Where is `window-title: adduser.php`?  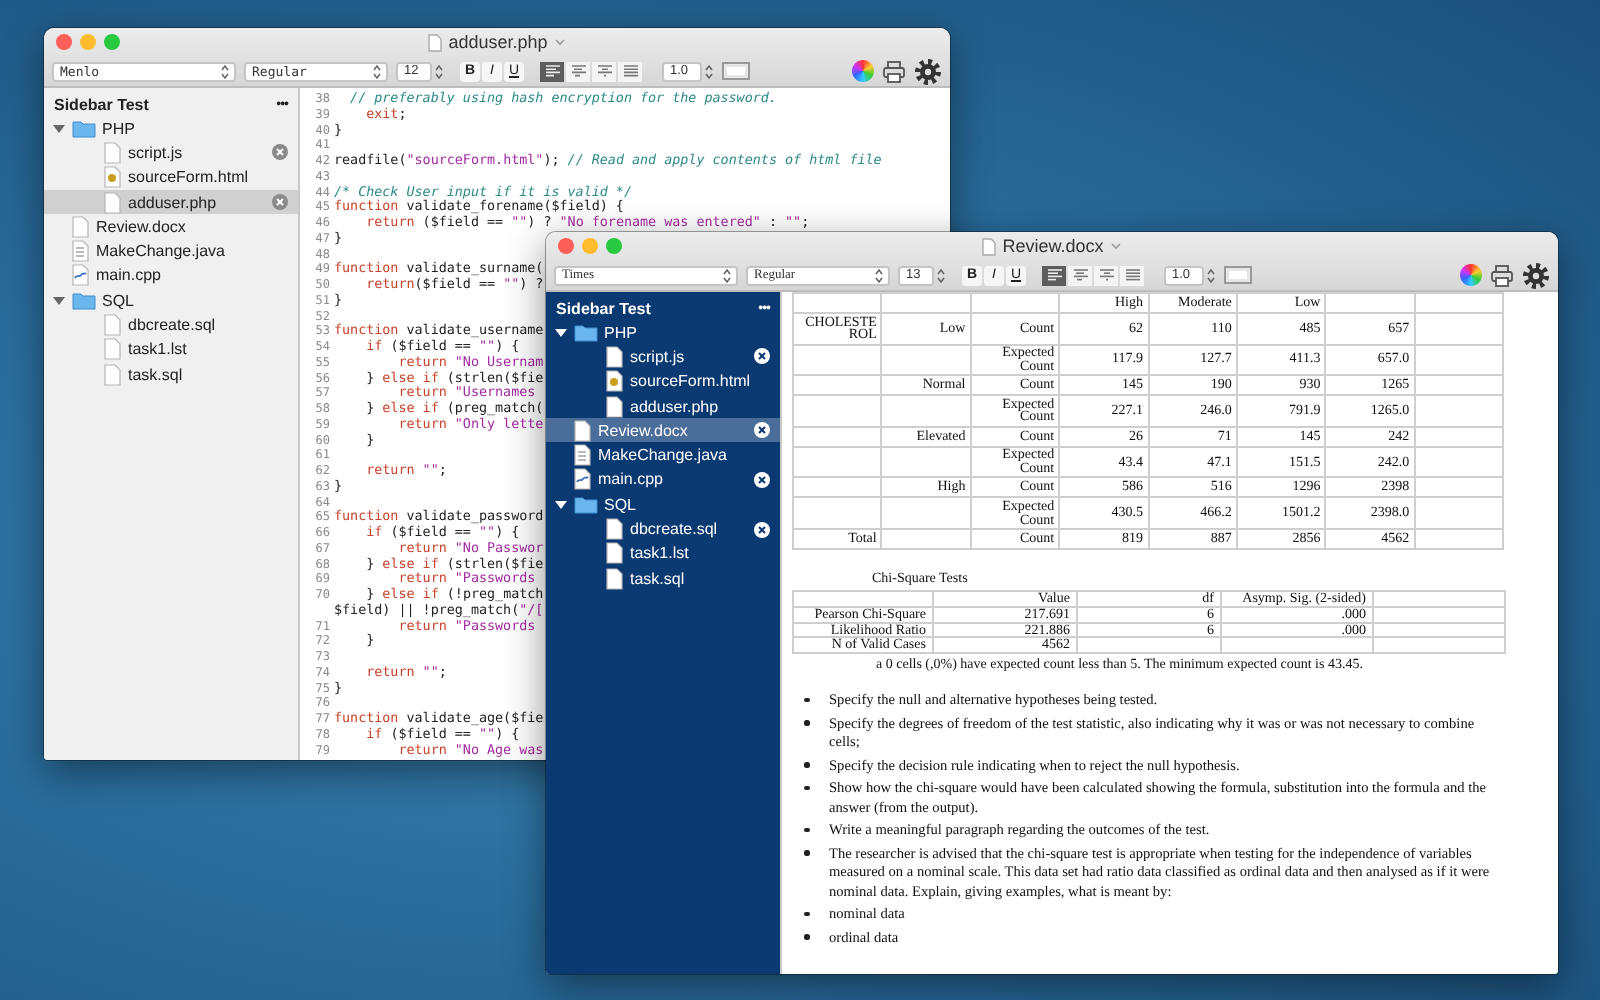
window-title: adduser.php is located at coordinates (498, 42).